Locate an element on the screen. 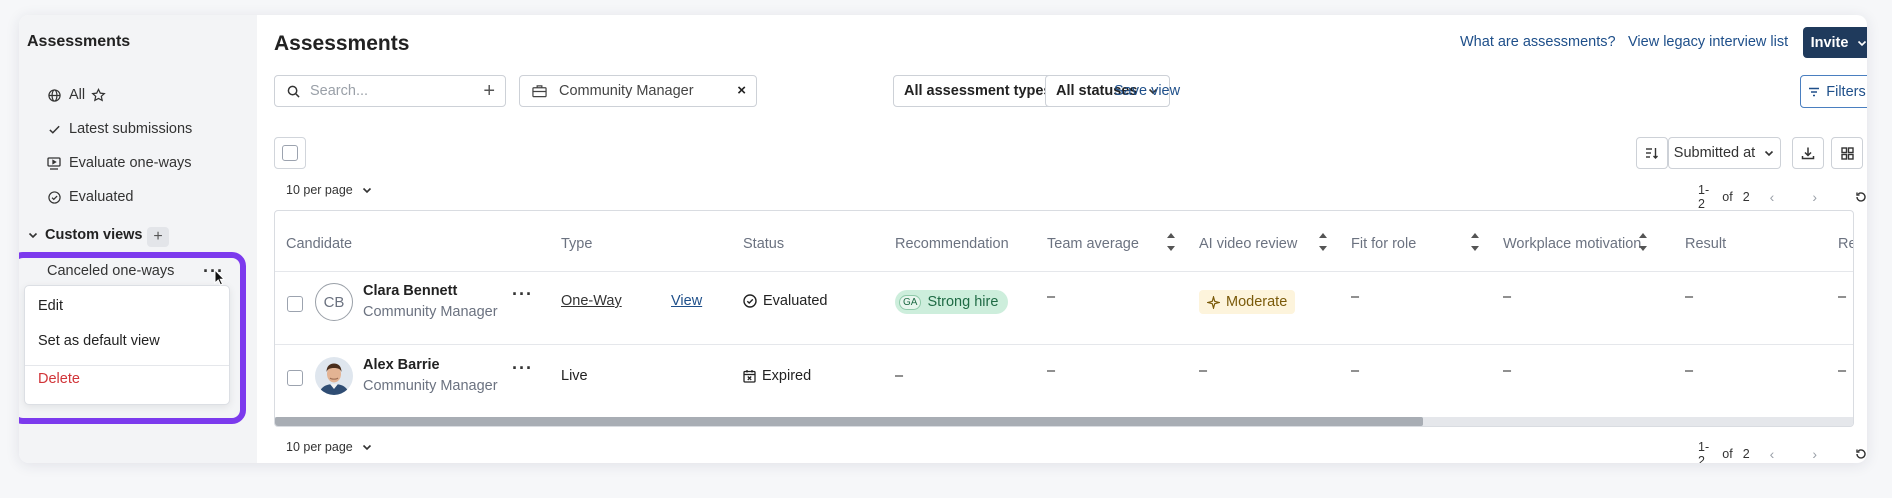 This screenshot has height=498, width=1892. sidebar-item-all: All is located at coordinates (76, 95).